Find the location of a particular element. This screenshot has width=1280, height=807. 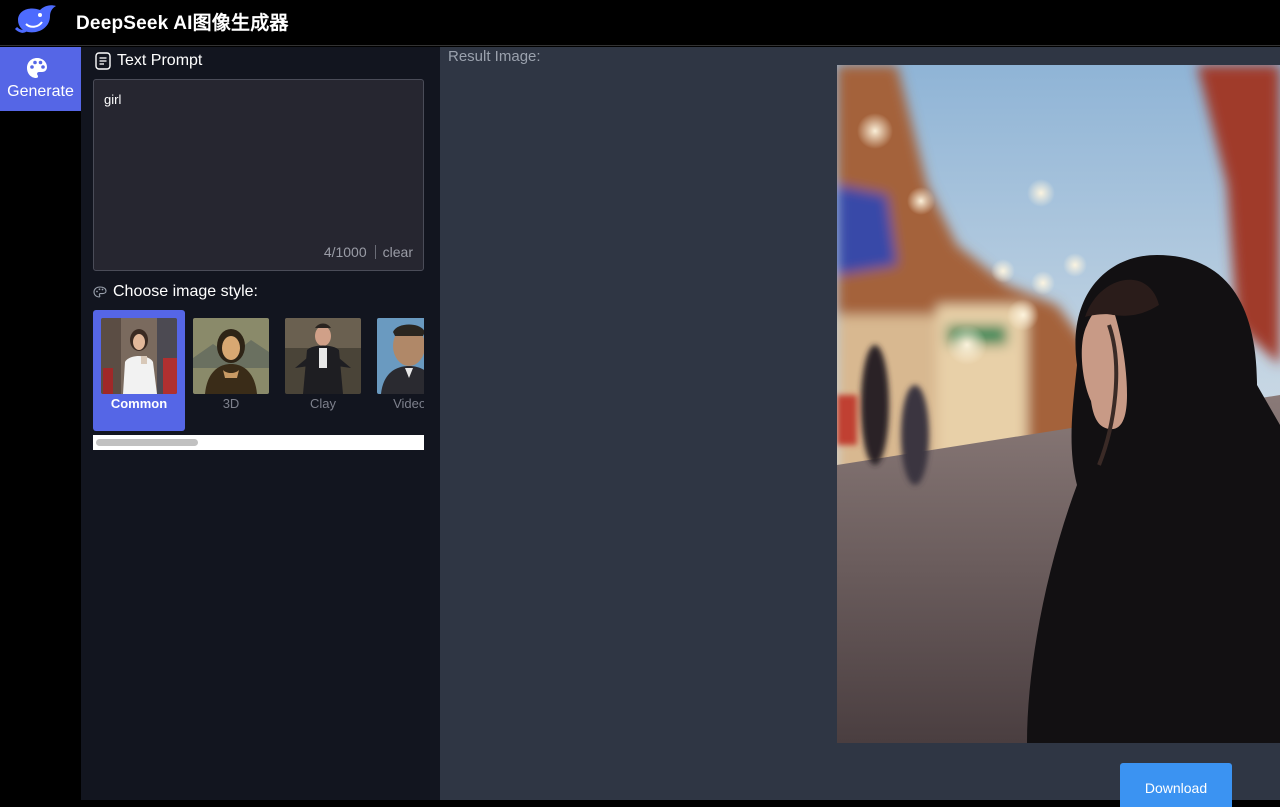

prompt-section-title: Text Prompt is located at coordinates (148, 61).